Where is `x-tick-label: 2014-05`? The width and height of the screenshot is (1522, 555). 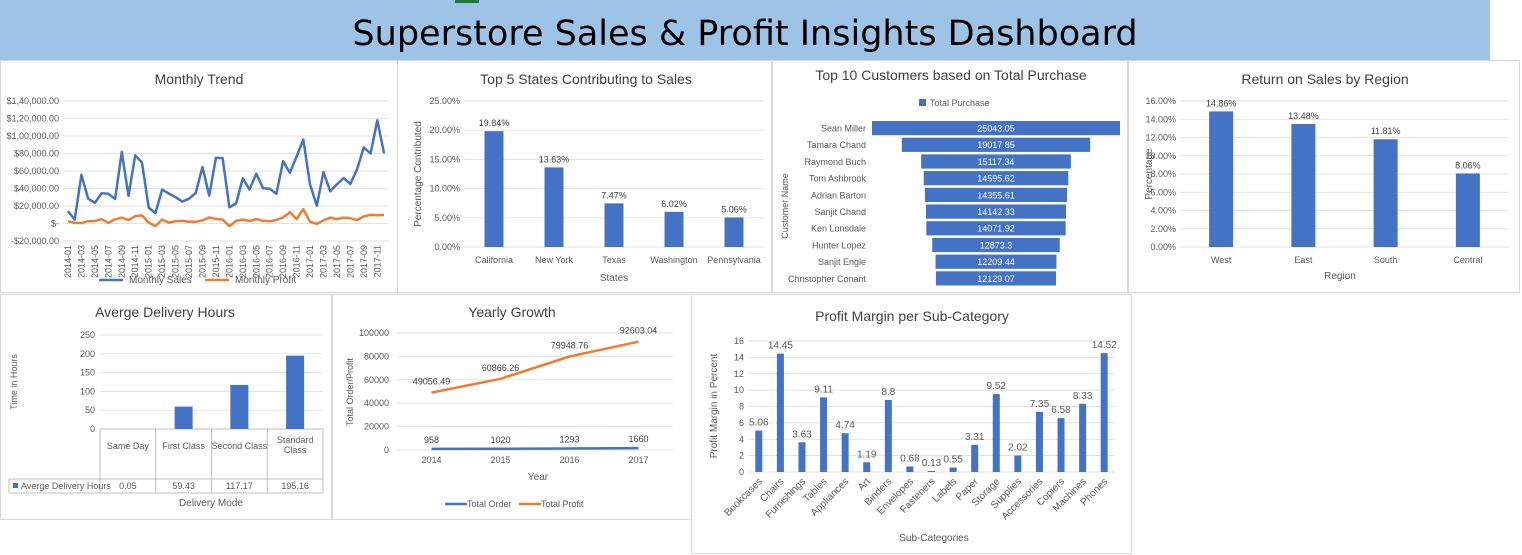 x-tick-label: 2014-05 is located at coordinates (95, 261).